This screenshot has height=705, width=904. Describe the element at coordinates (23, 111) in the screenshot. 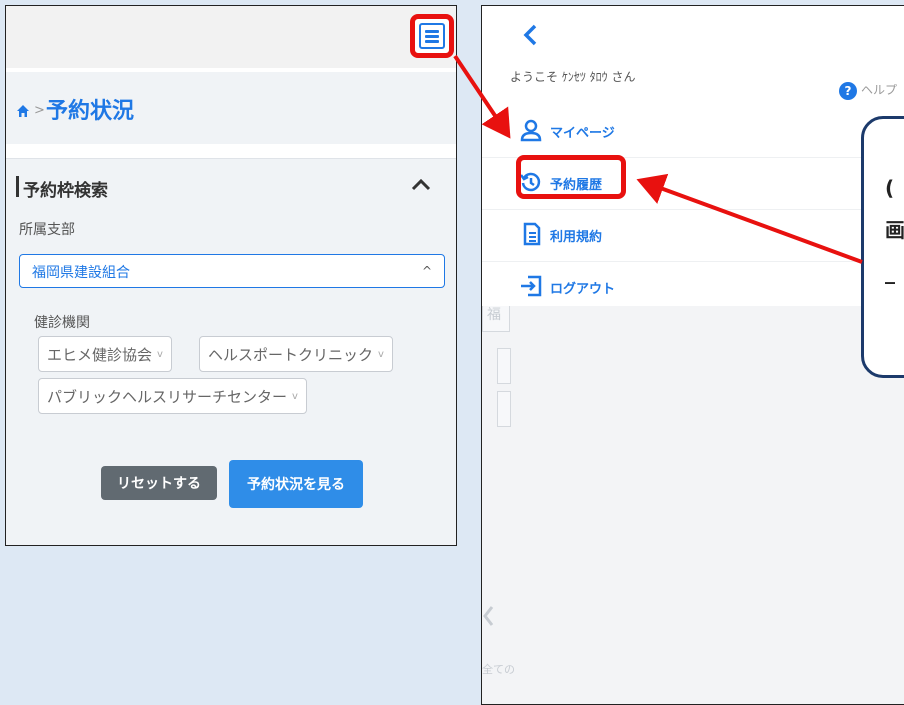

I see `home-icon` at that location.